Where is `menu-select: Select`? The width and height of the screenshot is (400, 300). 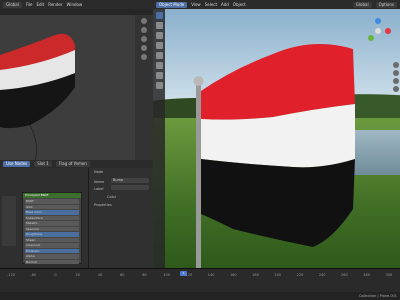
menu-select: Select is located at coordinates (211, 4).